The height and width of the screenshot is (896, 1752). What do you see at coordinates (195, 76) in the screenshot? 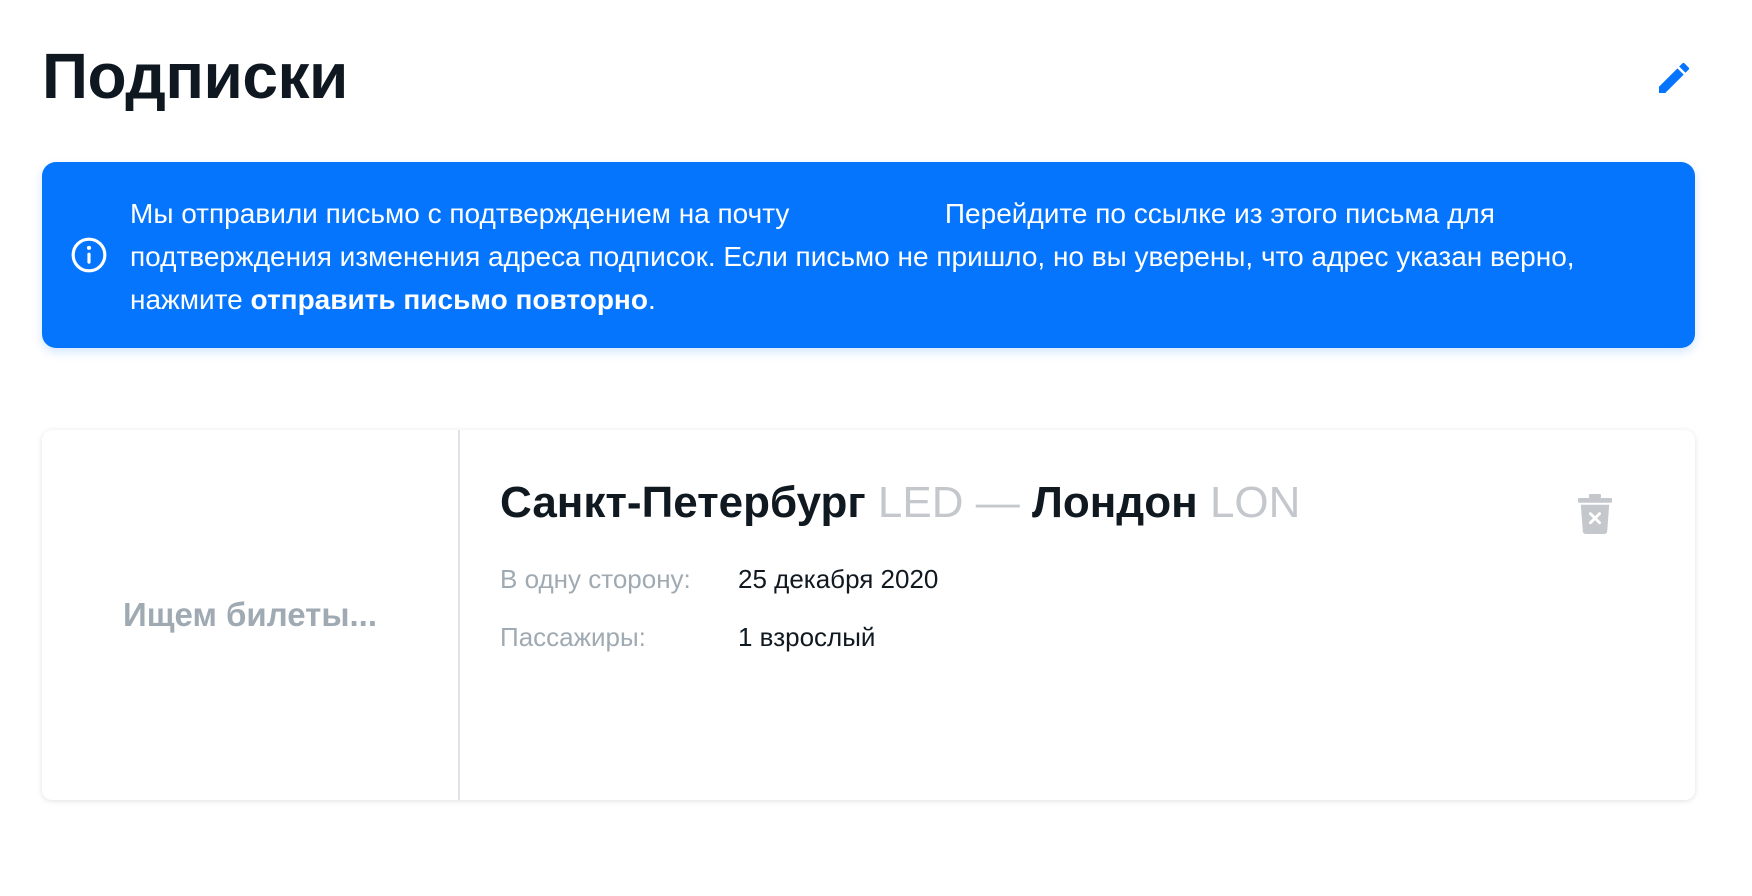
I see `page-title: Подписки` at bounding box center [195, 76].